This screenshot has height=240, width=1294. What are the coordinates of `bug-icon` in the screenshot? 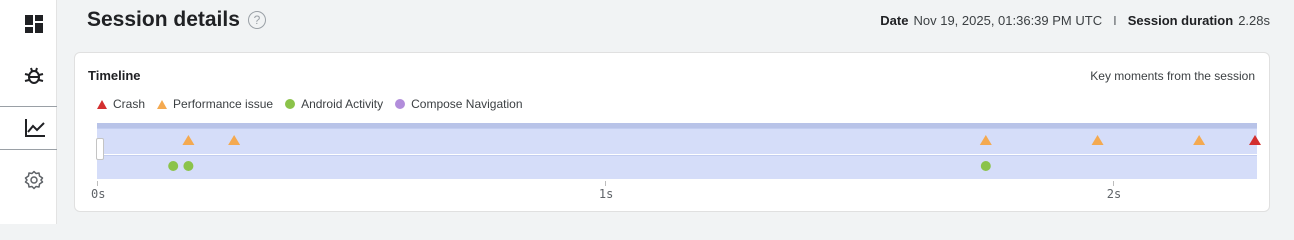 It's located at (34, 75).